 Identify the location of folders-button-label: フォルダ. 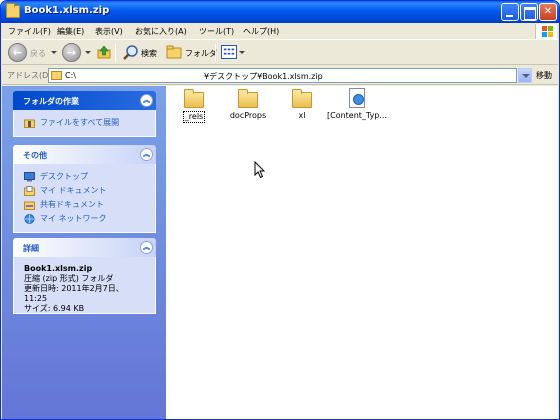
(201, 53).